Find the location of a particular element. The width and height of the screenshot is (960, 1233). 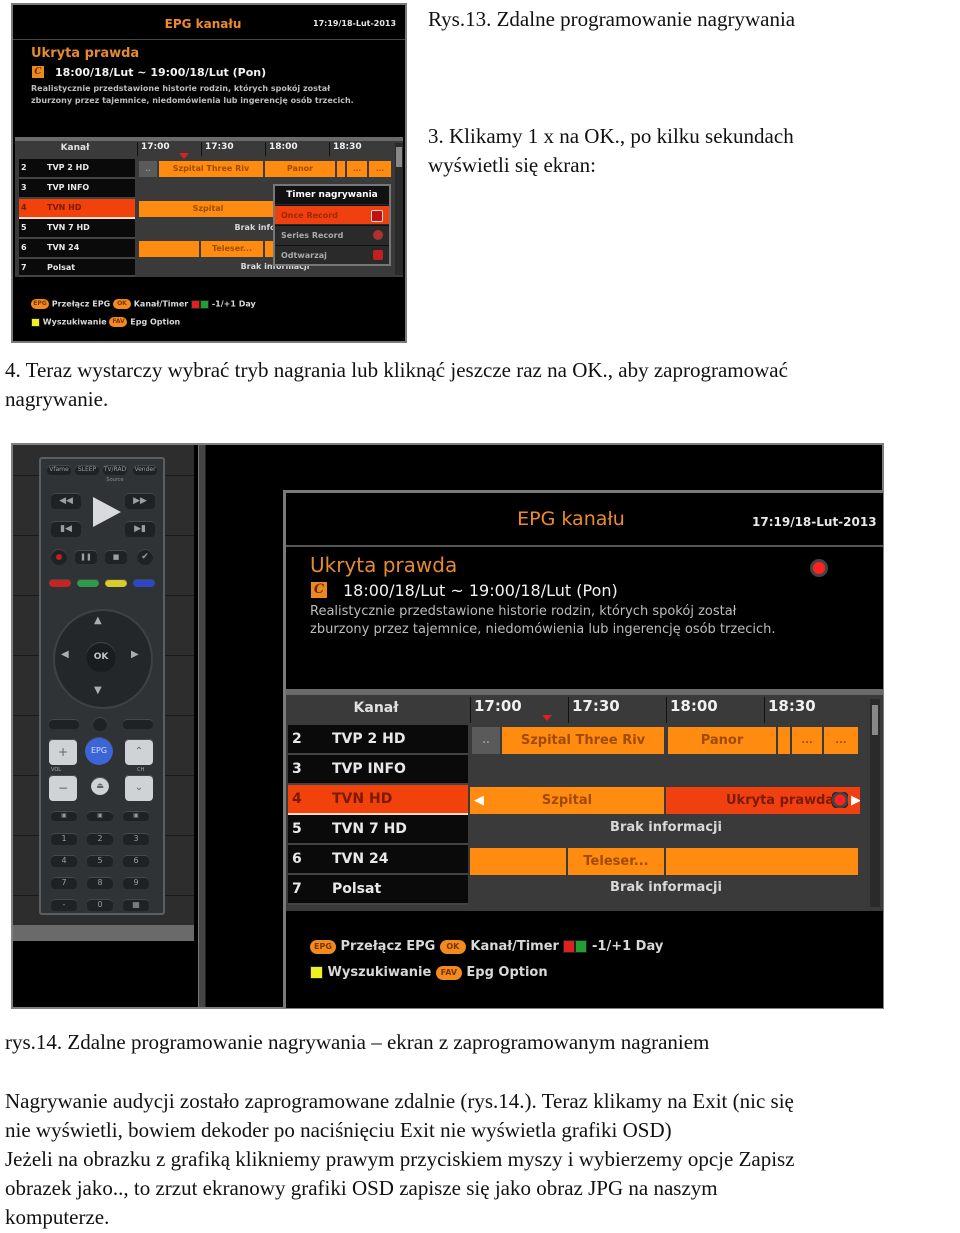

play-icon is located at coordinates (107, 512).